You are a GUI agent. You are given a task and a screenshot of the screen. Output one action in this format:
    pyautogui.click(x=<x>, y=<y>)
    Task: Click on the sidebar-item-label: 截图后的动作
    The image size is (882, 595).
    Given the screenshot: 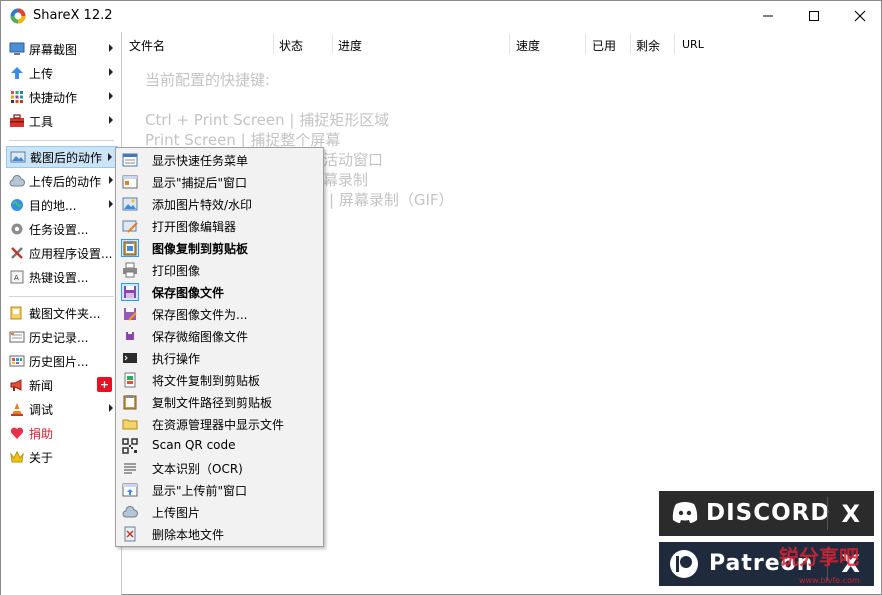 What is the action you would take?
    pyautogui.click(x=66, y=157)
    